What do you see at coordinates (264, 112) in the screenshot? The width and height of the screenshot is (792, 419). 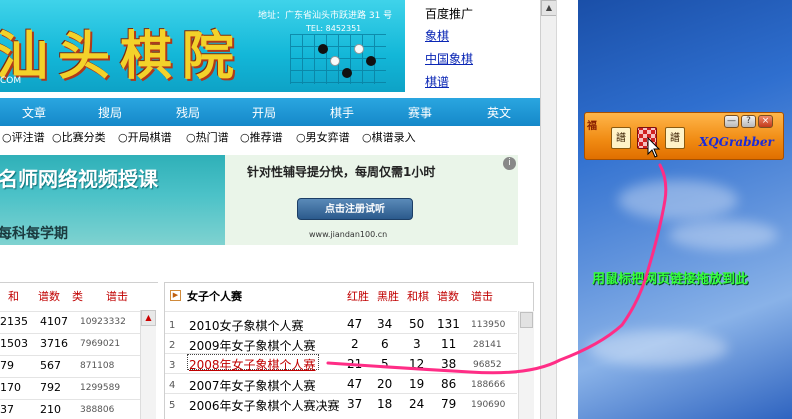 I see `nav-openings: 开局` at bounding box center [264, 112].